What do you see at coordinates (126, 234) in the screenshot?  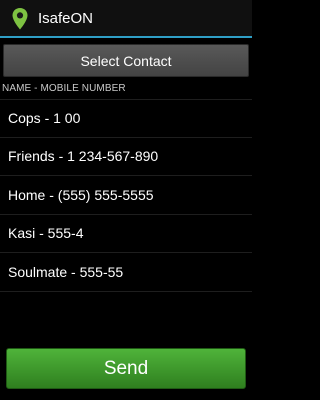 I see `list-item: Kasi - 555-4` at bounding box center [126, 234].